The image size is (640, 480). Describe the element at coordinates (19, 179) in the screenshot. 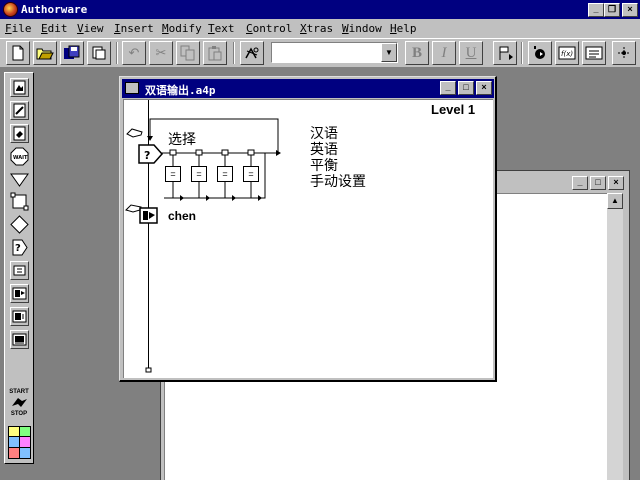

I see `navigate-icon` at that location.